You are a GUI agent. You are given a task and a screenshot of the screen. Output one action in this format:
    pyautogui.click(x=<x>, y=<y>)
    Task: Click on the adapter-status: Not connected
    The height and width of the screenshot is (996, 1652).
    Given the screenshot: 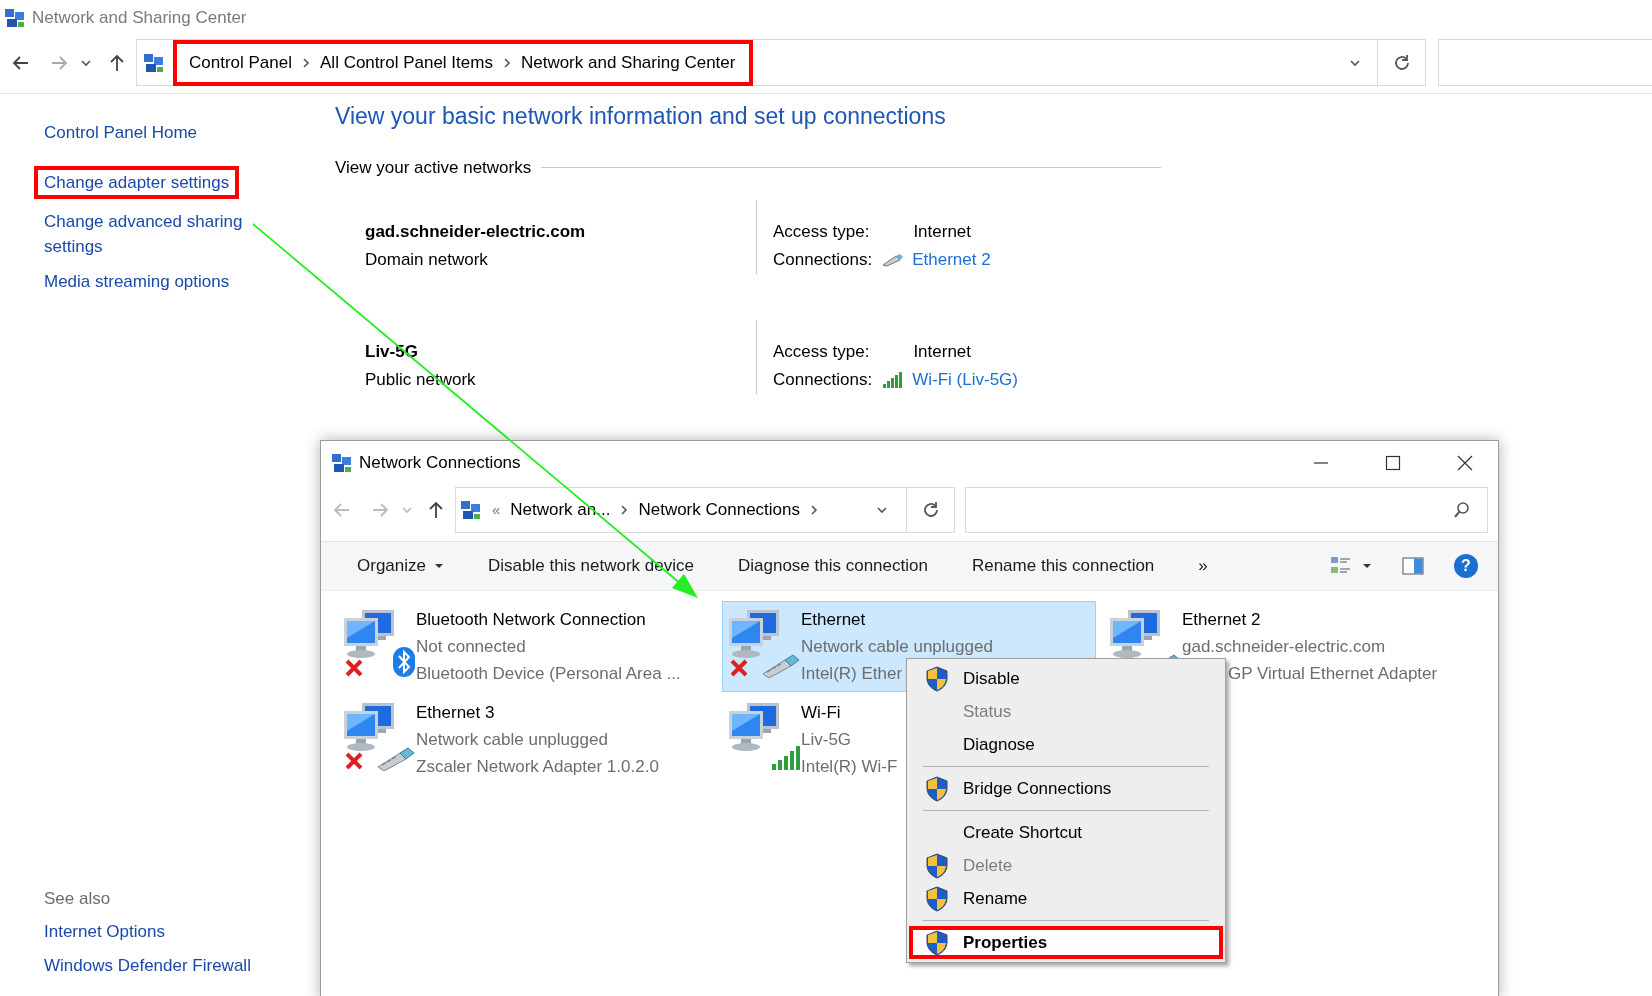 What is the action you would take?
    pyautogui.click(x=471, y=647)
    